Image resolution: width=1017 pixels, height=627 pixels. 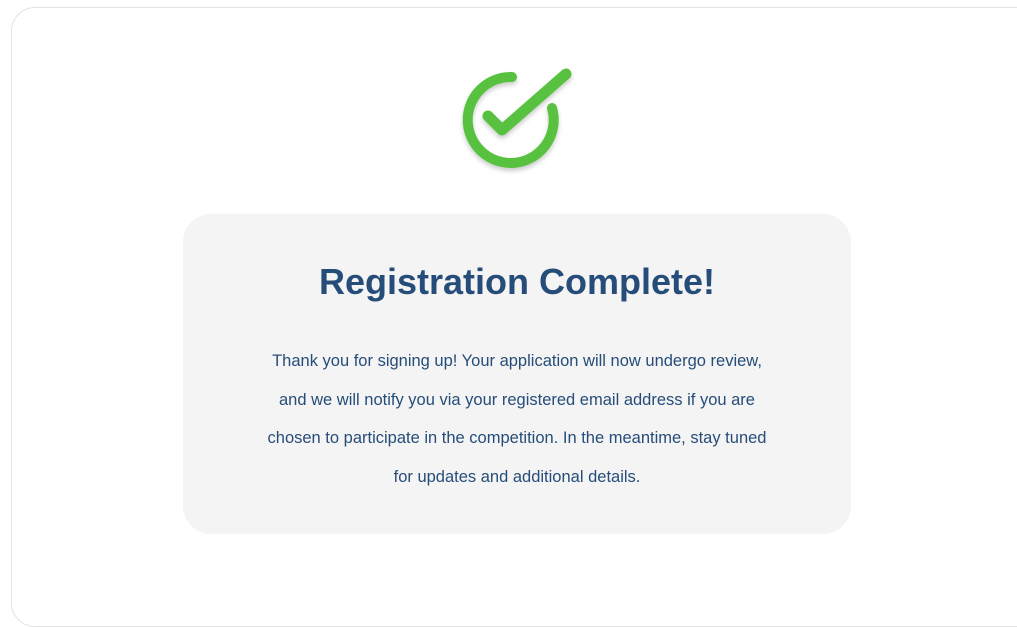 I want to click on page-title: Registration Complete!, so click(x=517, y=281).